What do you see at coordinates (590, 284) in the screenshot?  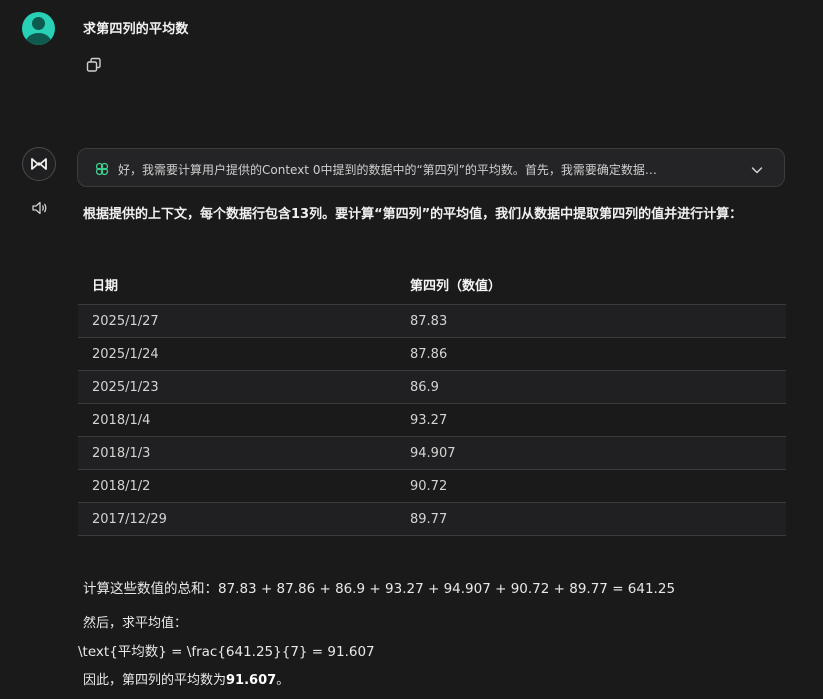 I see `table-header-col4: 第四列（数值）` at bounding box center [590, 284].